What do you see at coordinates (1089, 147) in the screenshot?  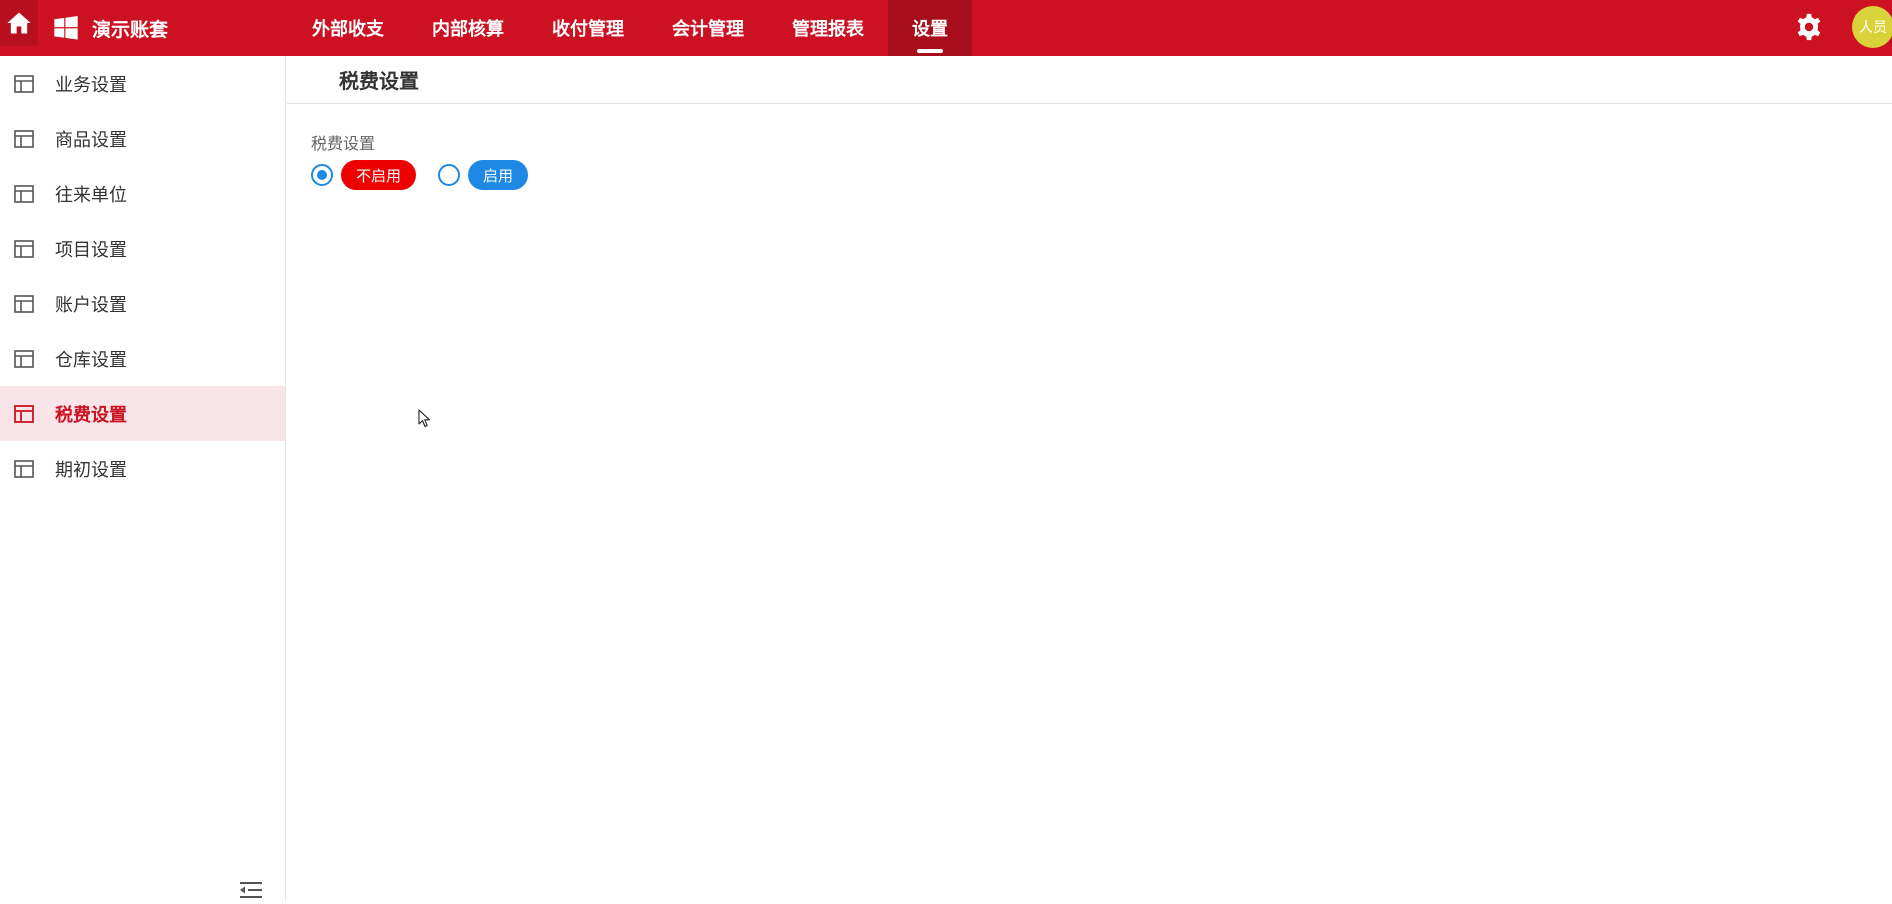 I see `tax-settings-form: 税费设置 不启用 启用` at bounding box center [1089, 147].